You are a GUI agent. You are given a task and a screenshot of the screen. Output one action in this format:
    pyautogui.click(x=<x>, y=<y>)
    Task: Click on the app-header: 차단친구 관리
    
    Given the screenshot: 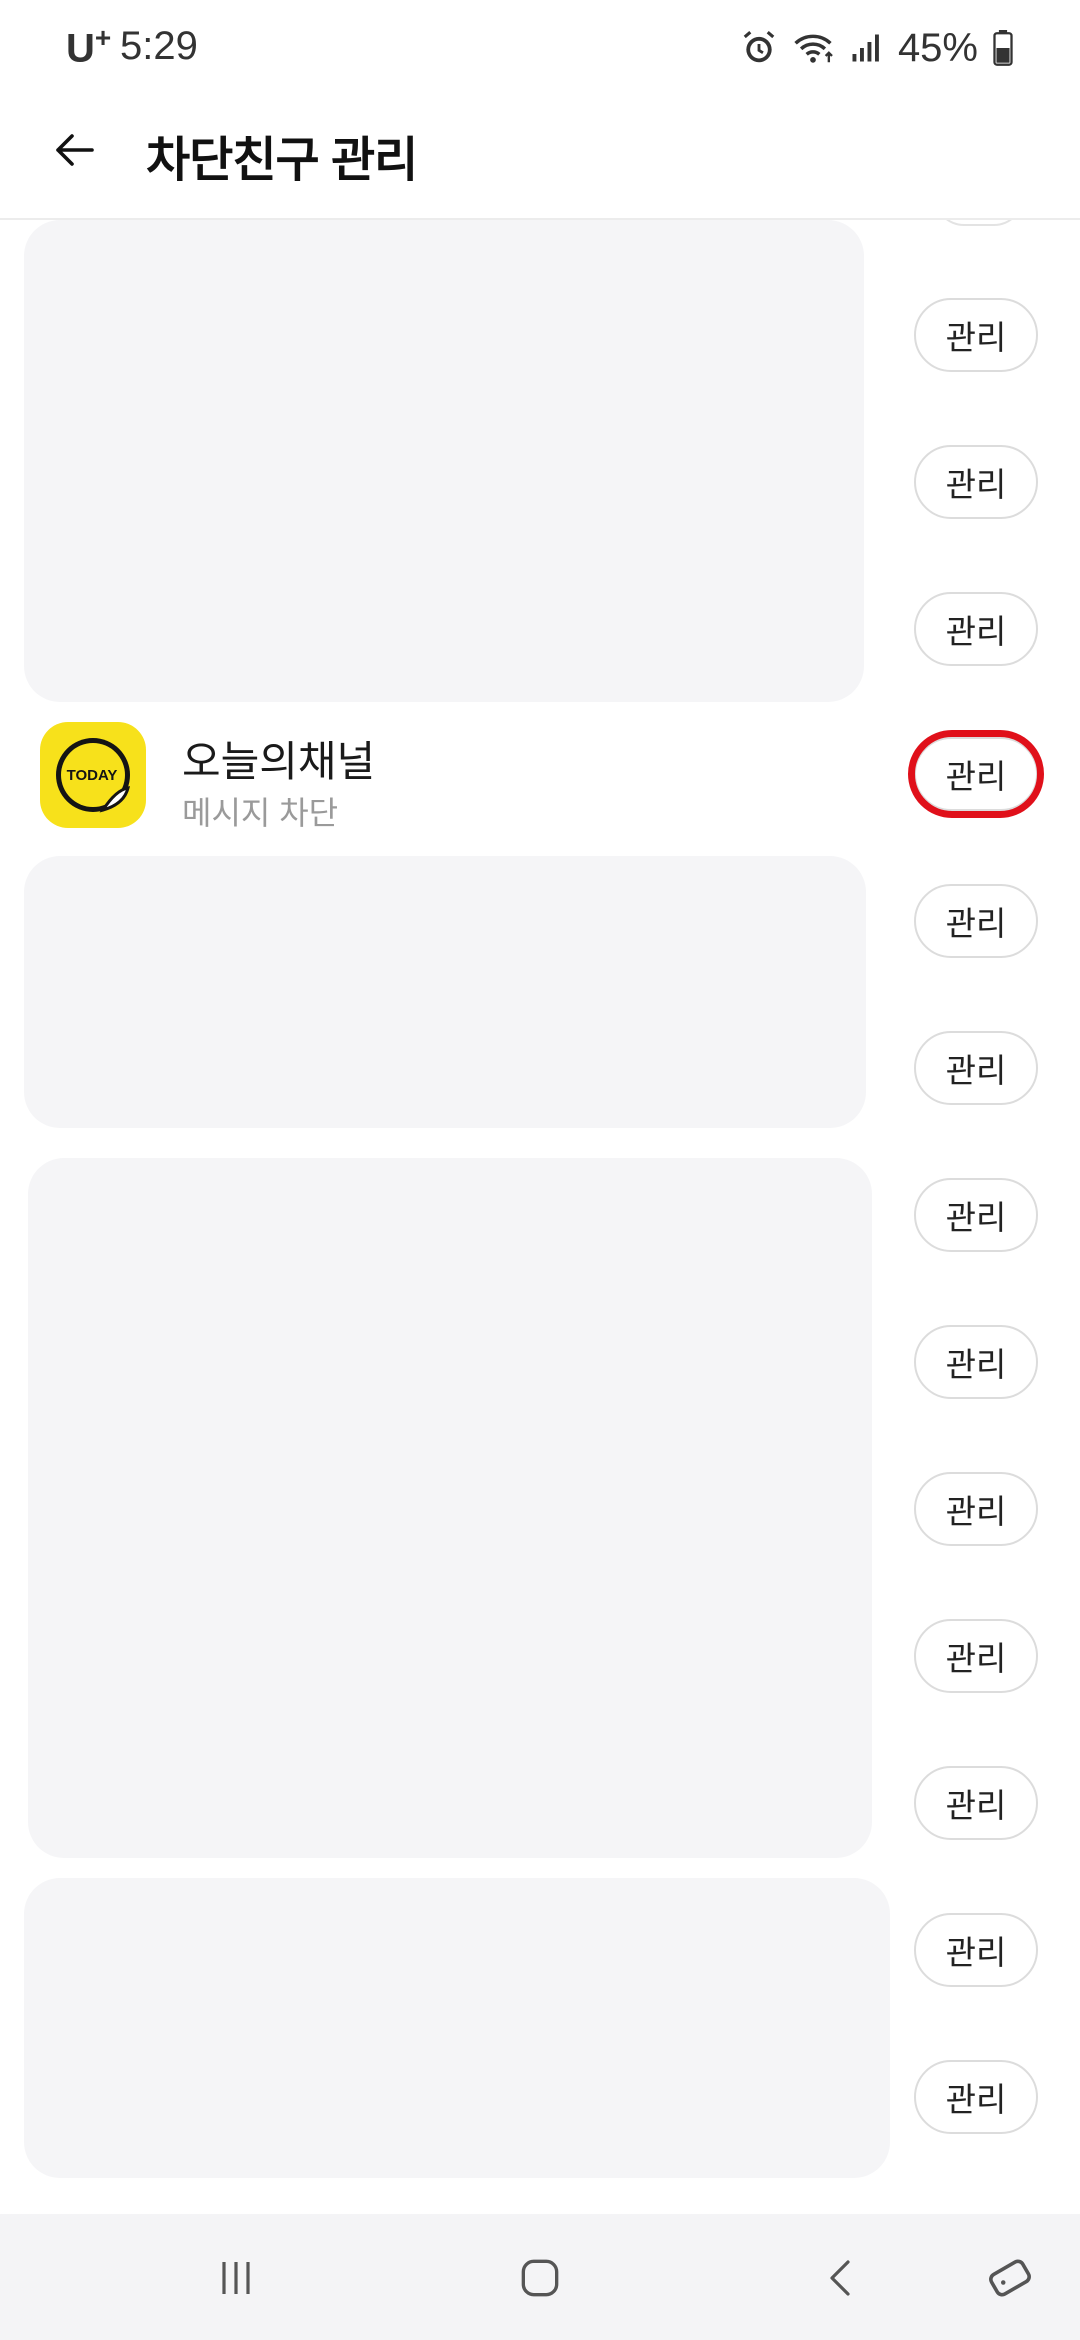 What is the action you would take?
    pyautogui.click(x=540, y=157)
    